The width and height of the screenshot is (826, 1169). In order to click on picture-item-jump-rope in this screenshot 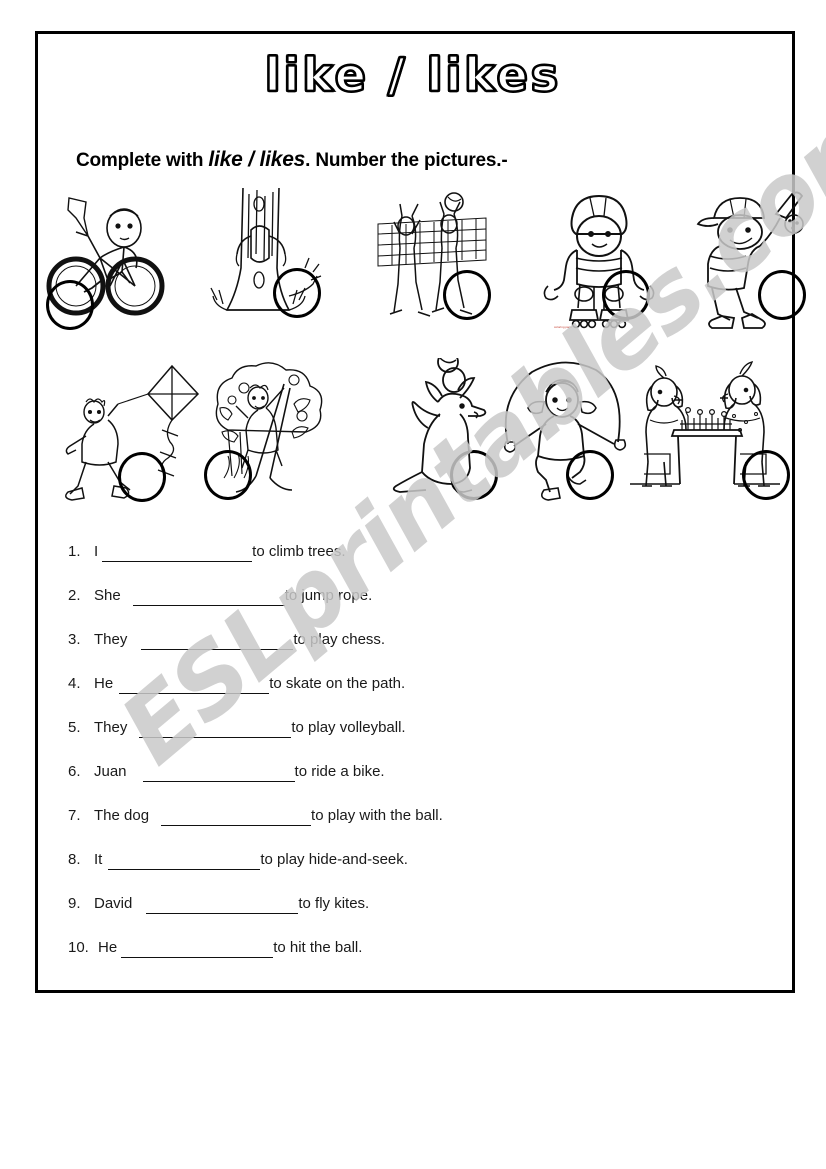, I will do `click(563, 433)`.